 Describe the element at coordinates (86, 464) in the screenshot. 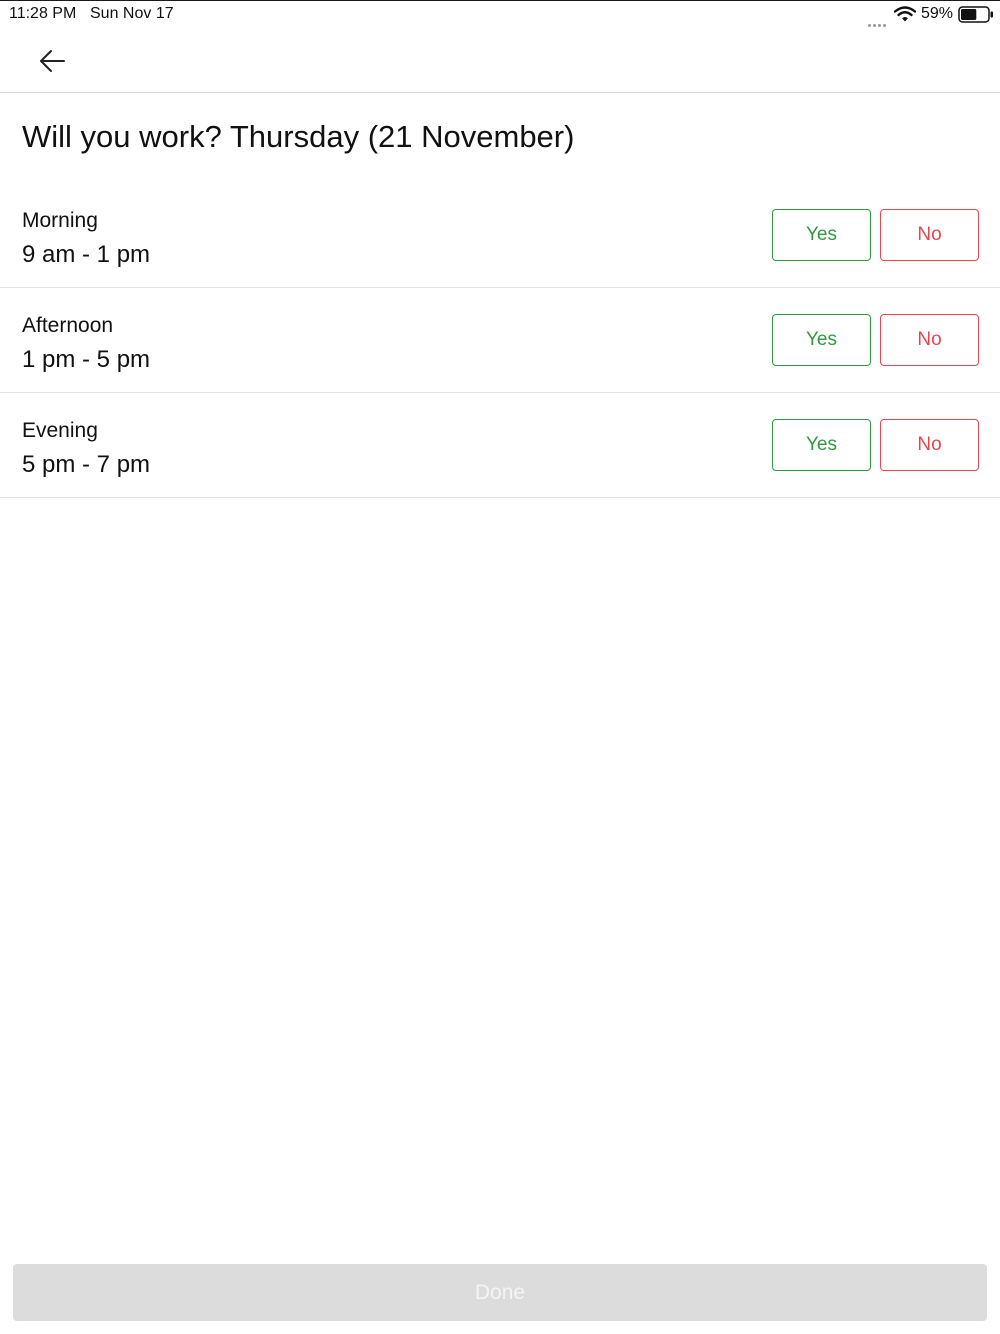

I see `shift-time: 5 pm - 7 pm` at that location.